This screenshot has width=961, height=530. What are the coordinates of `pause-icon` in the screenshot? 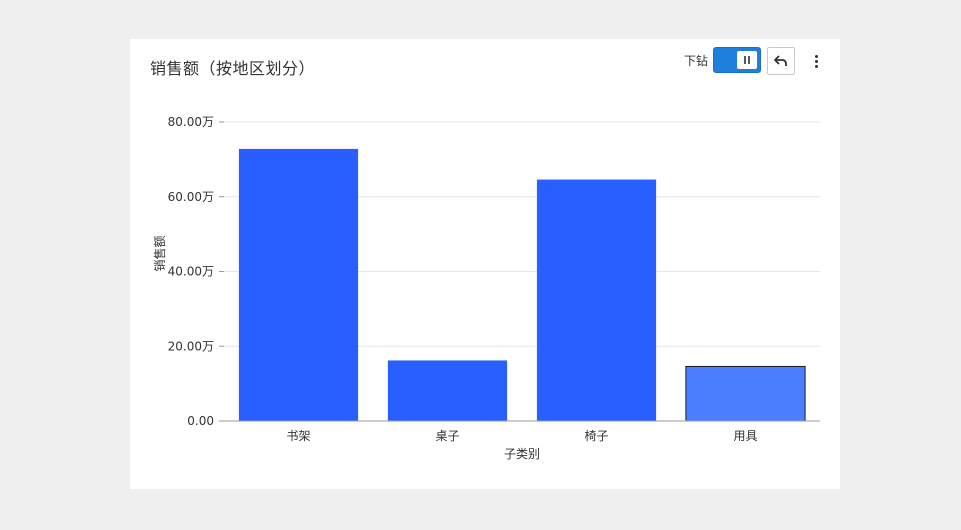 It's located at (747, 60).